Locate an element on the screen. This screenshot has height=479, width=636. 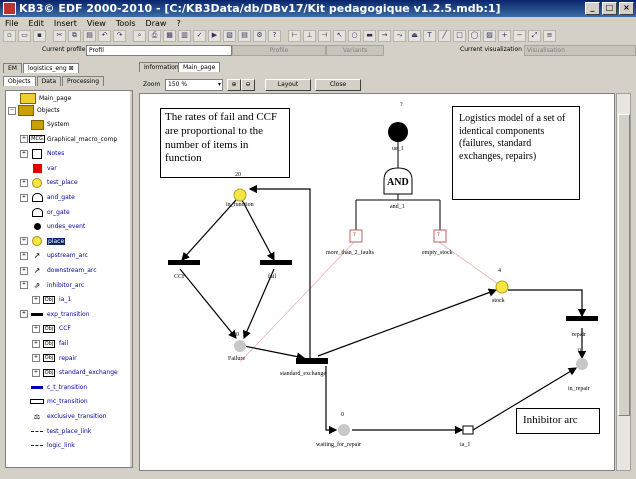
menu-file: File is located at coordinates (11, 23).